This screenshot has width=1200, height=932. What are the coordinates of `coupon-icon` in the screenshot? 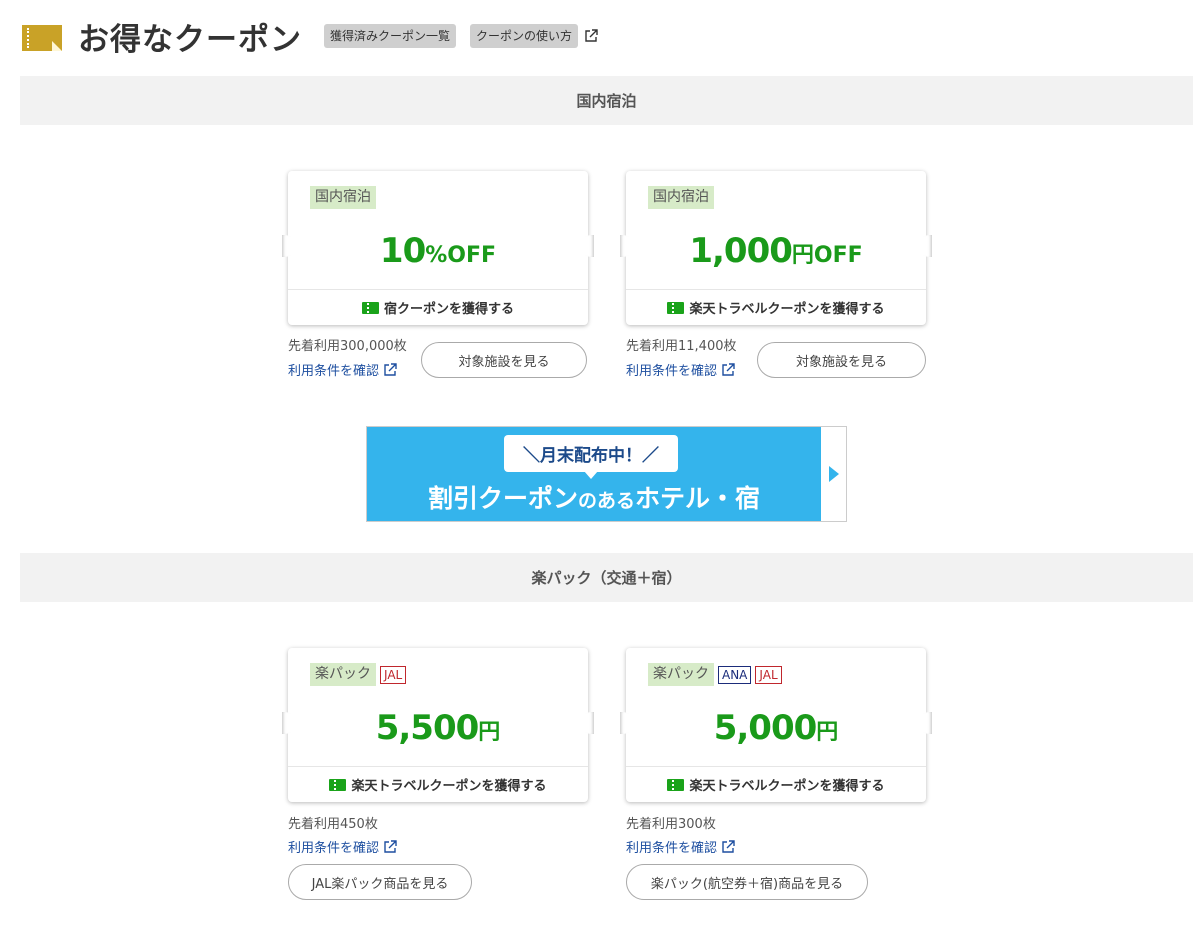 It's located at (42, 36).